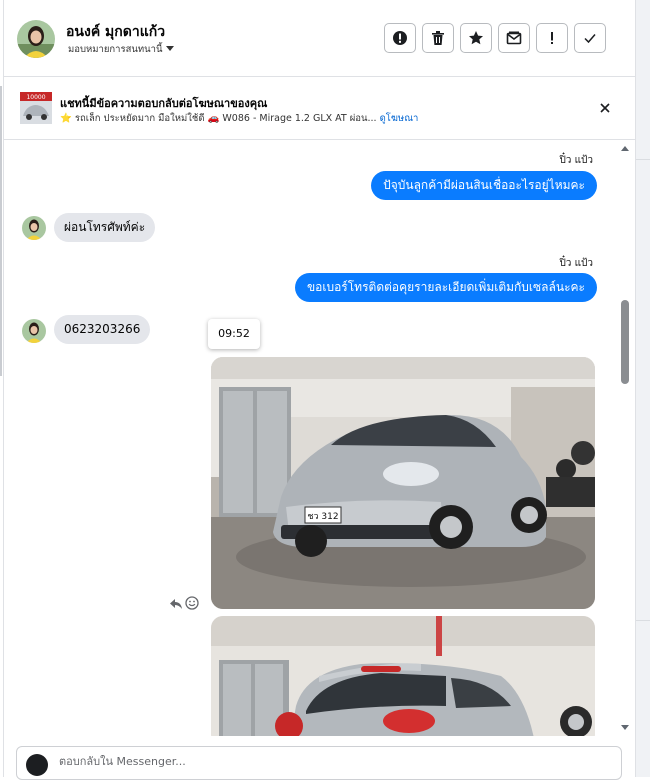 This screenshot has width=650, height=780. I want to click on timestamp-tooltip: 09:52, so click(234, 334).